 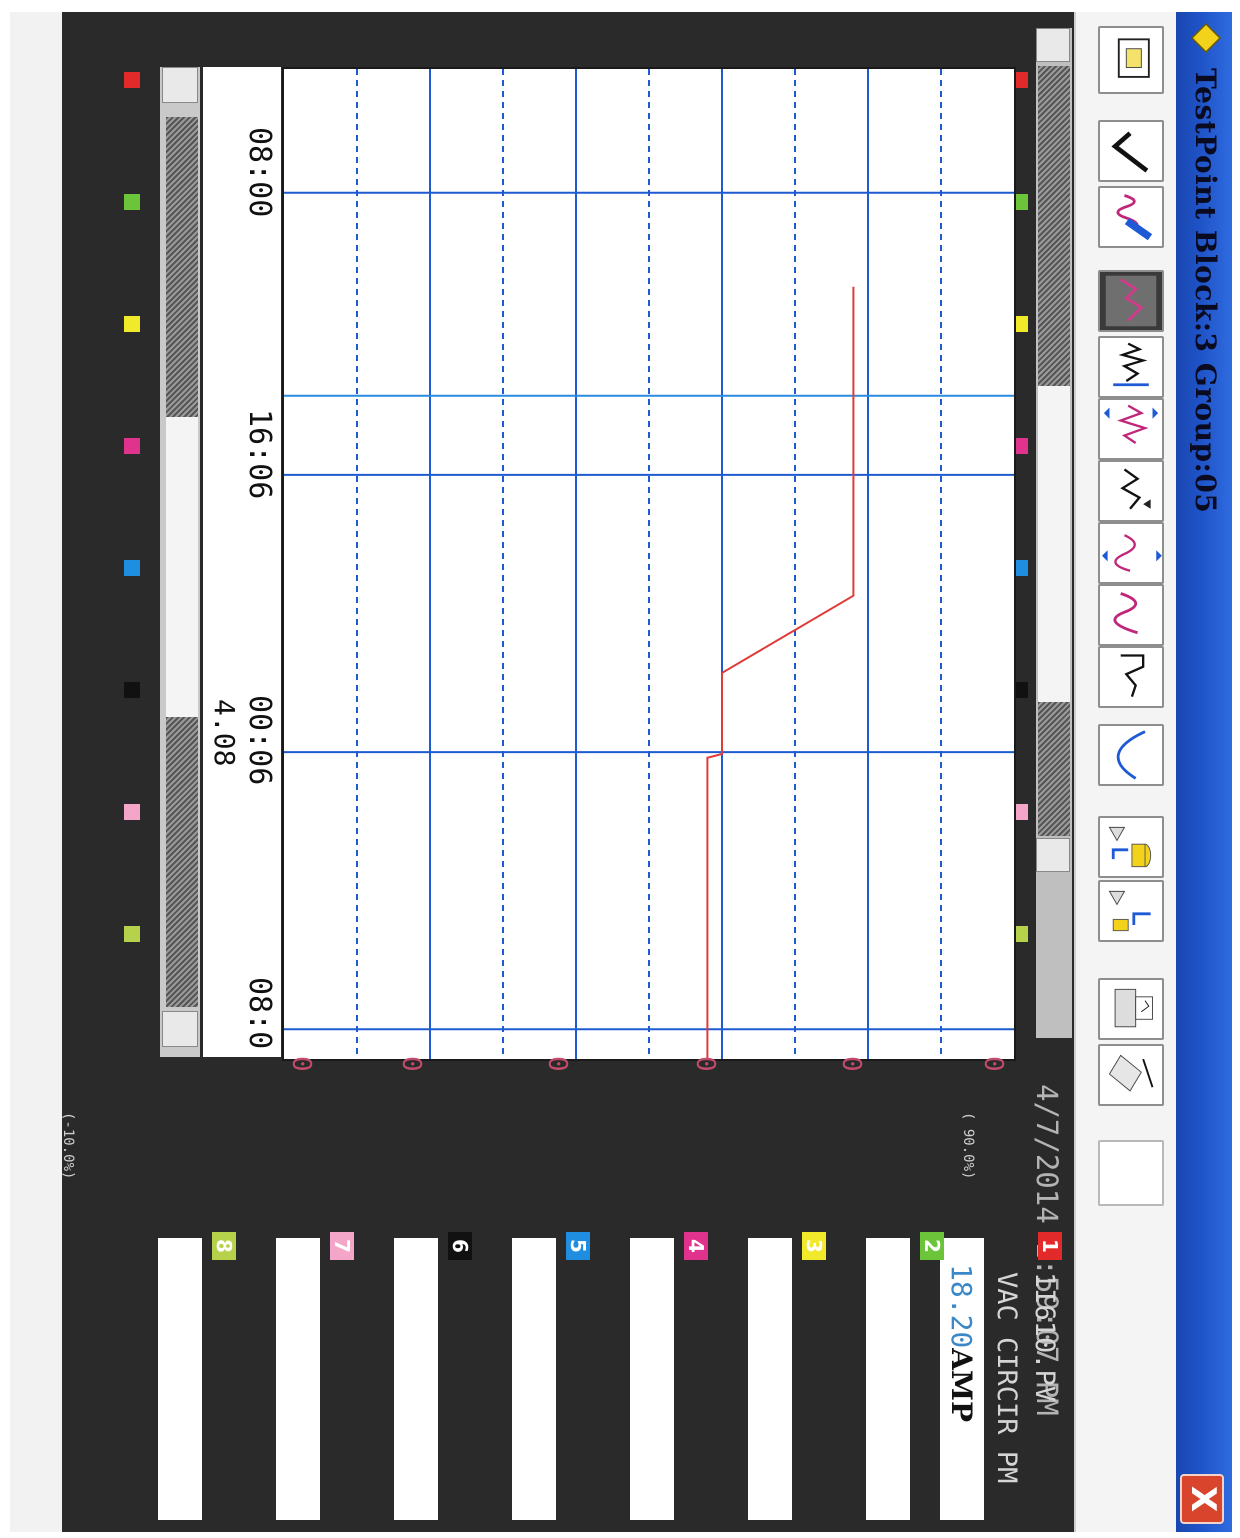 What do you see at coordinates (36, 772) in the screenshot?
I see `status-strip` at bounding box center [36, 772].